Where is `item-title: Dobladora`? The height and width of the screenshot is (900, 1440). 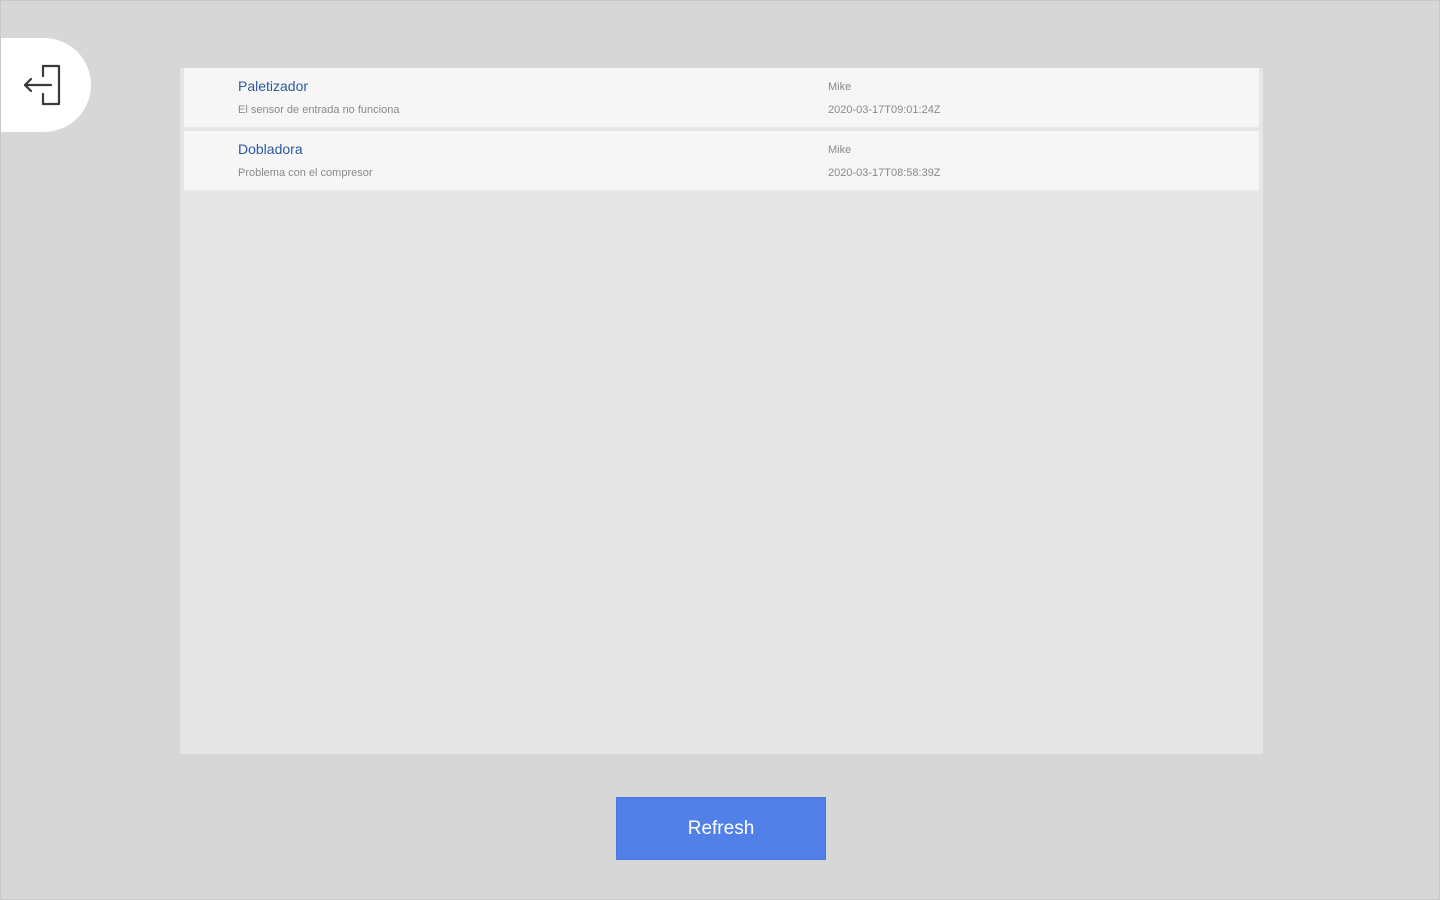
item-title: Dobladora is located at coordinates (270, 149).